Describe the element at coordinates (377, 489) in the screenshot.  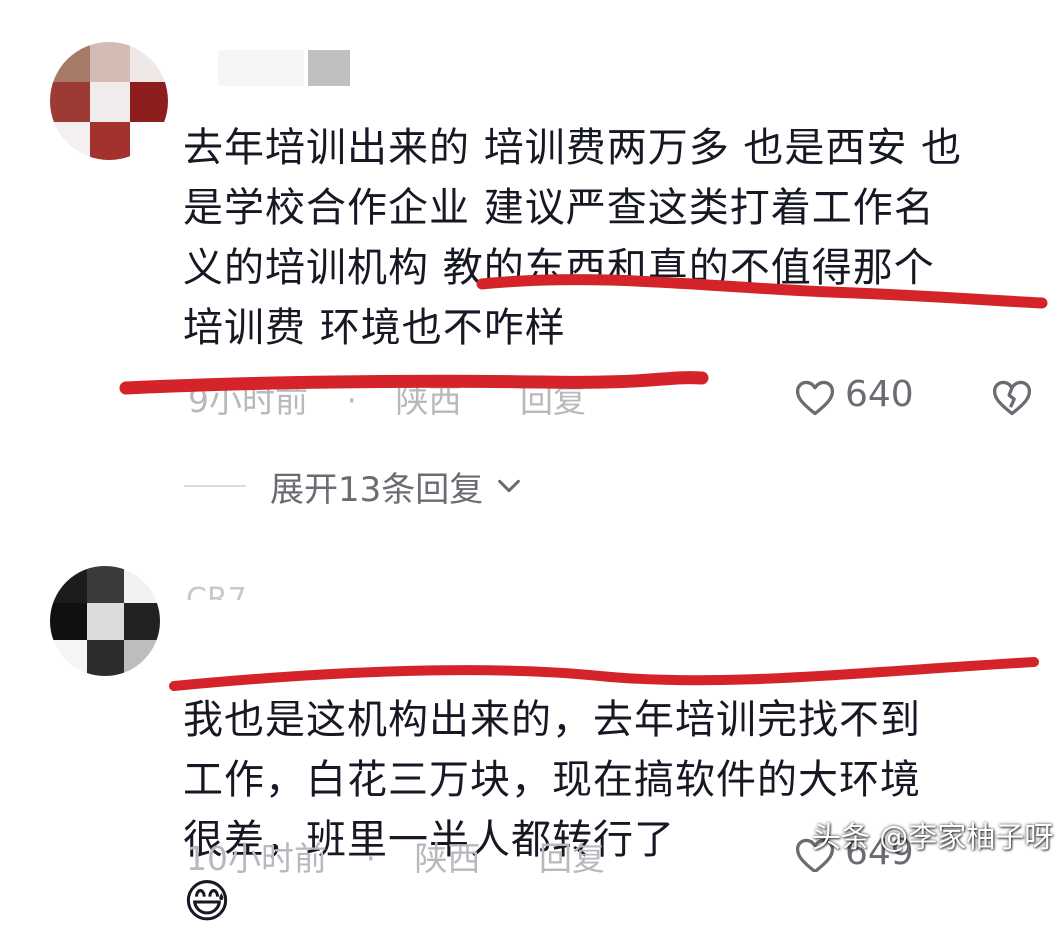
I see `expand-replies-label: 展开13条回复` at that location.